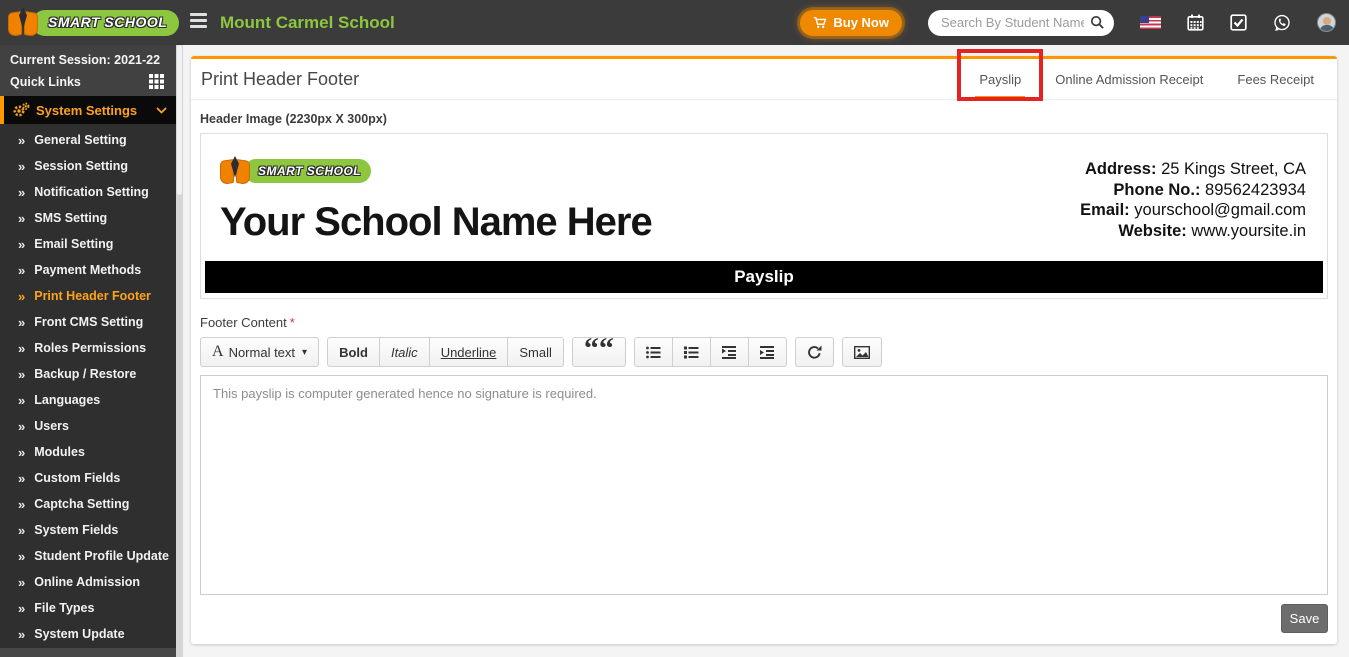  What do you see at coordinates (91, 110) in the screenshot?
I see `sidebar-item-system-settings: System Settings` at bounding box center [91, 110].